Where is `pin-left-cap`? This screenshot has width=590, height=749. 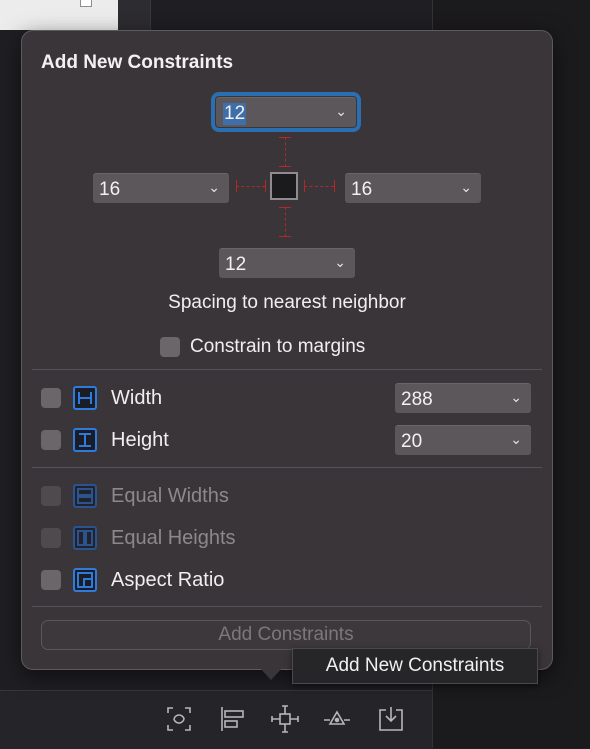 pin-left-cap is located at coordinates (265, 186).